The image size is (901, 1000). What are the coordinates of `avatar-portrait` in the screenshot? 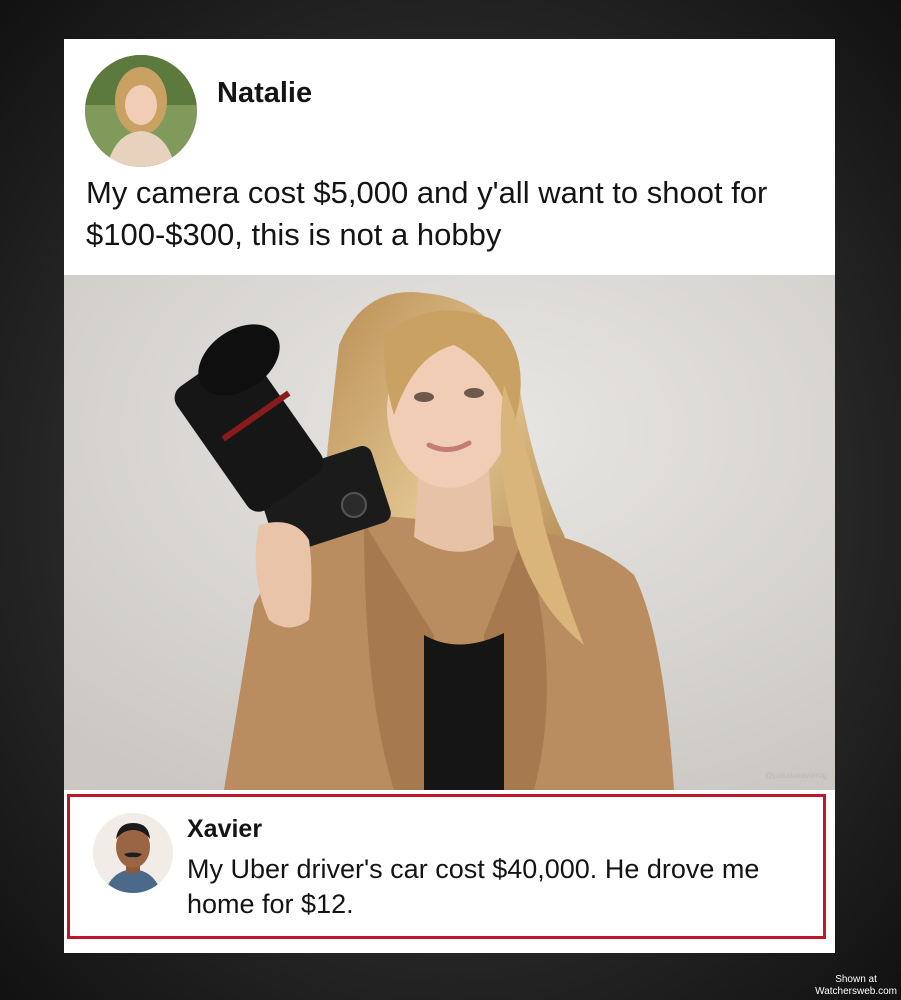 It's located at (141, 111).